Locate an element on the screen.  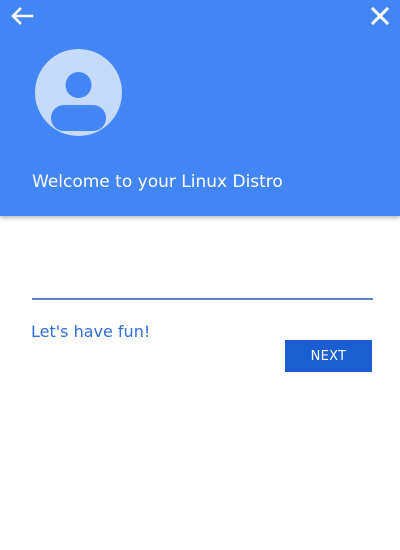
name-input is located at coordinates (202, 286).